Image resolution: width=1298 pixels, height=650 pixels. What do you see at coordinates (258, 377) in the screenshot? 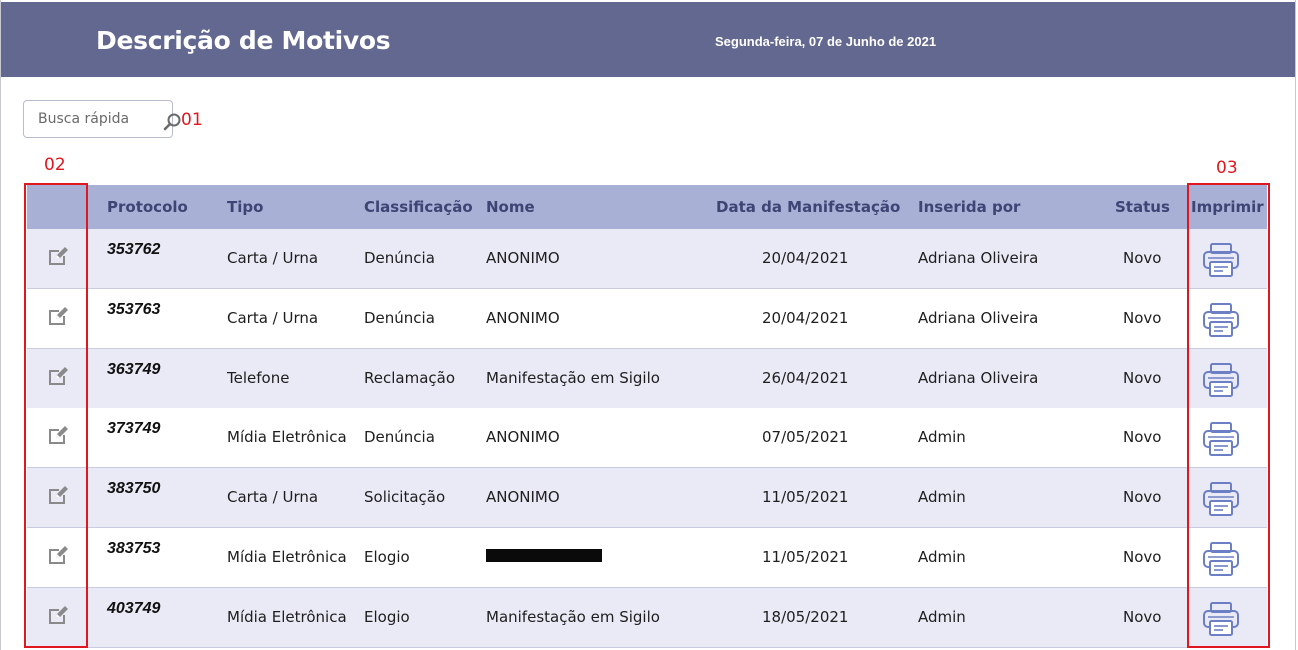
I see `cell-tipo: Telefone` at bounding box center [258, 377].